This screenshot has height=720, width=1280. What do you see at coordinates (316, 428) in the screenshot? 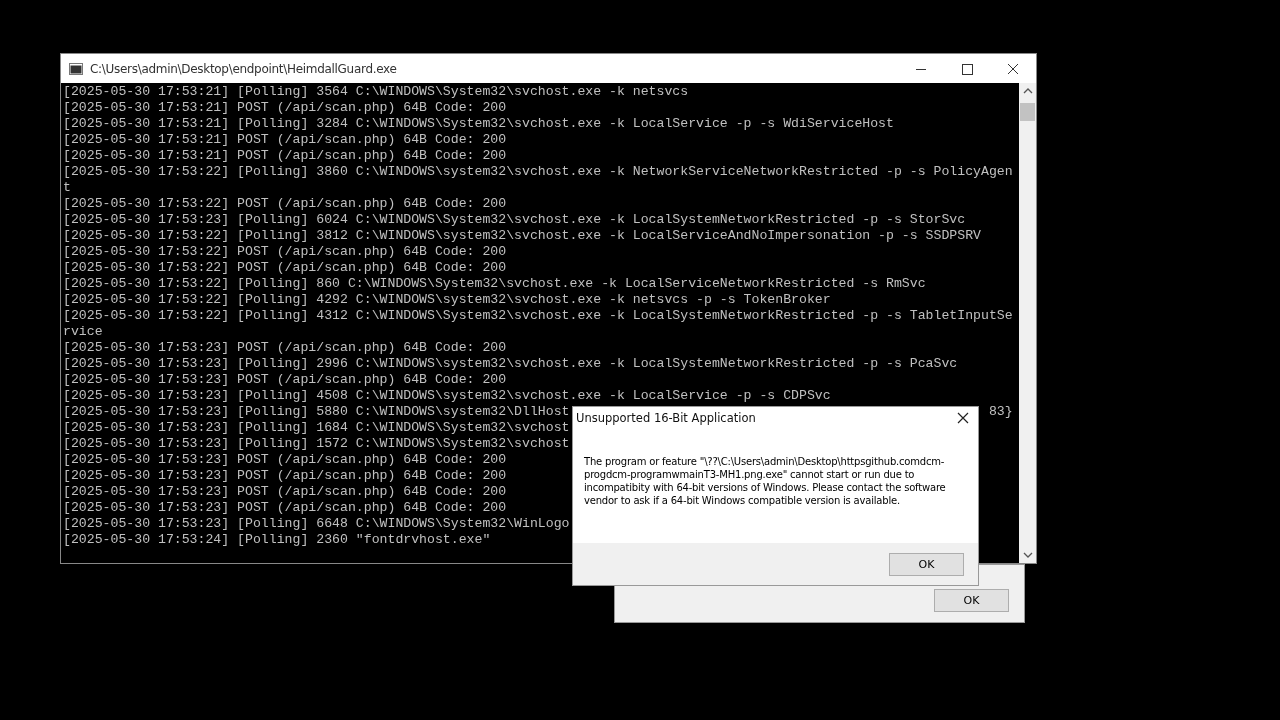
I see `console-line: [2025-05-30 17:53:23] [Polling] 1684 C:\WINDOWS\System32\svchost` at bounding box center [316, 428].